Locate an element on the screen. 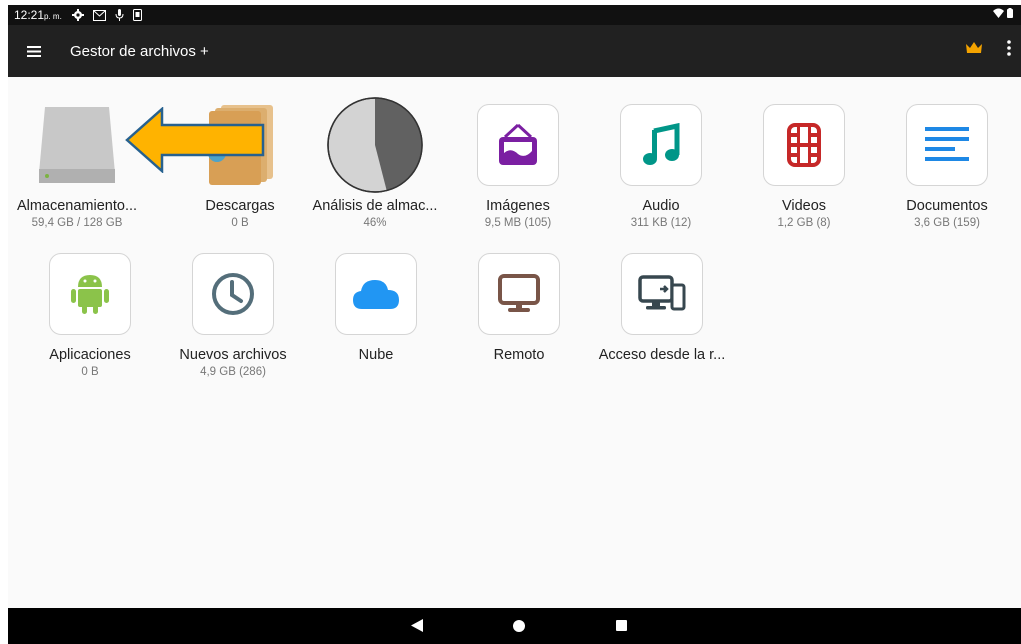  tile-label: Descargas is located at coordinates (240, 206).